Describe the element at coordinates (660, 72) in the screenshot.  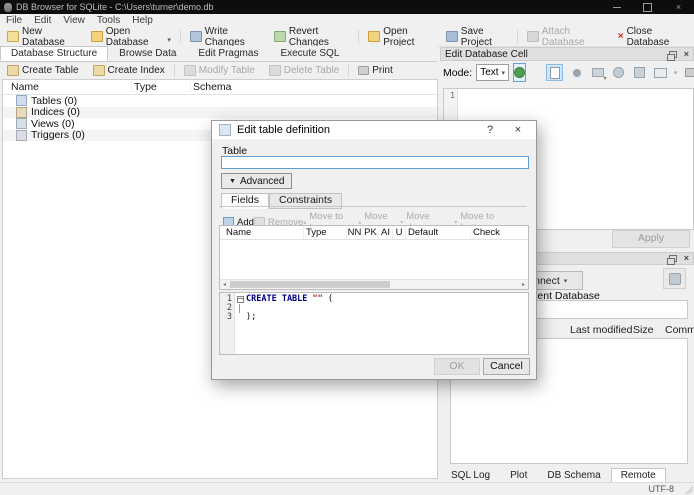
I see `fullscreen-button` at that location.